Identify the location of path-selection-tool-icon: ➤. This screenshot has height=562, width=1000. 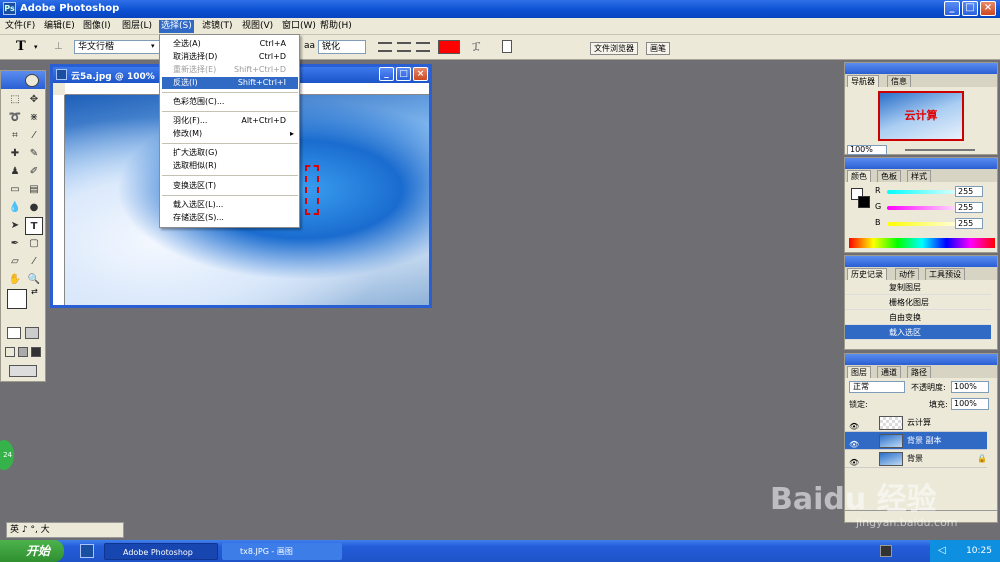
(15, 226).